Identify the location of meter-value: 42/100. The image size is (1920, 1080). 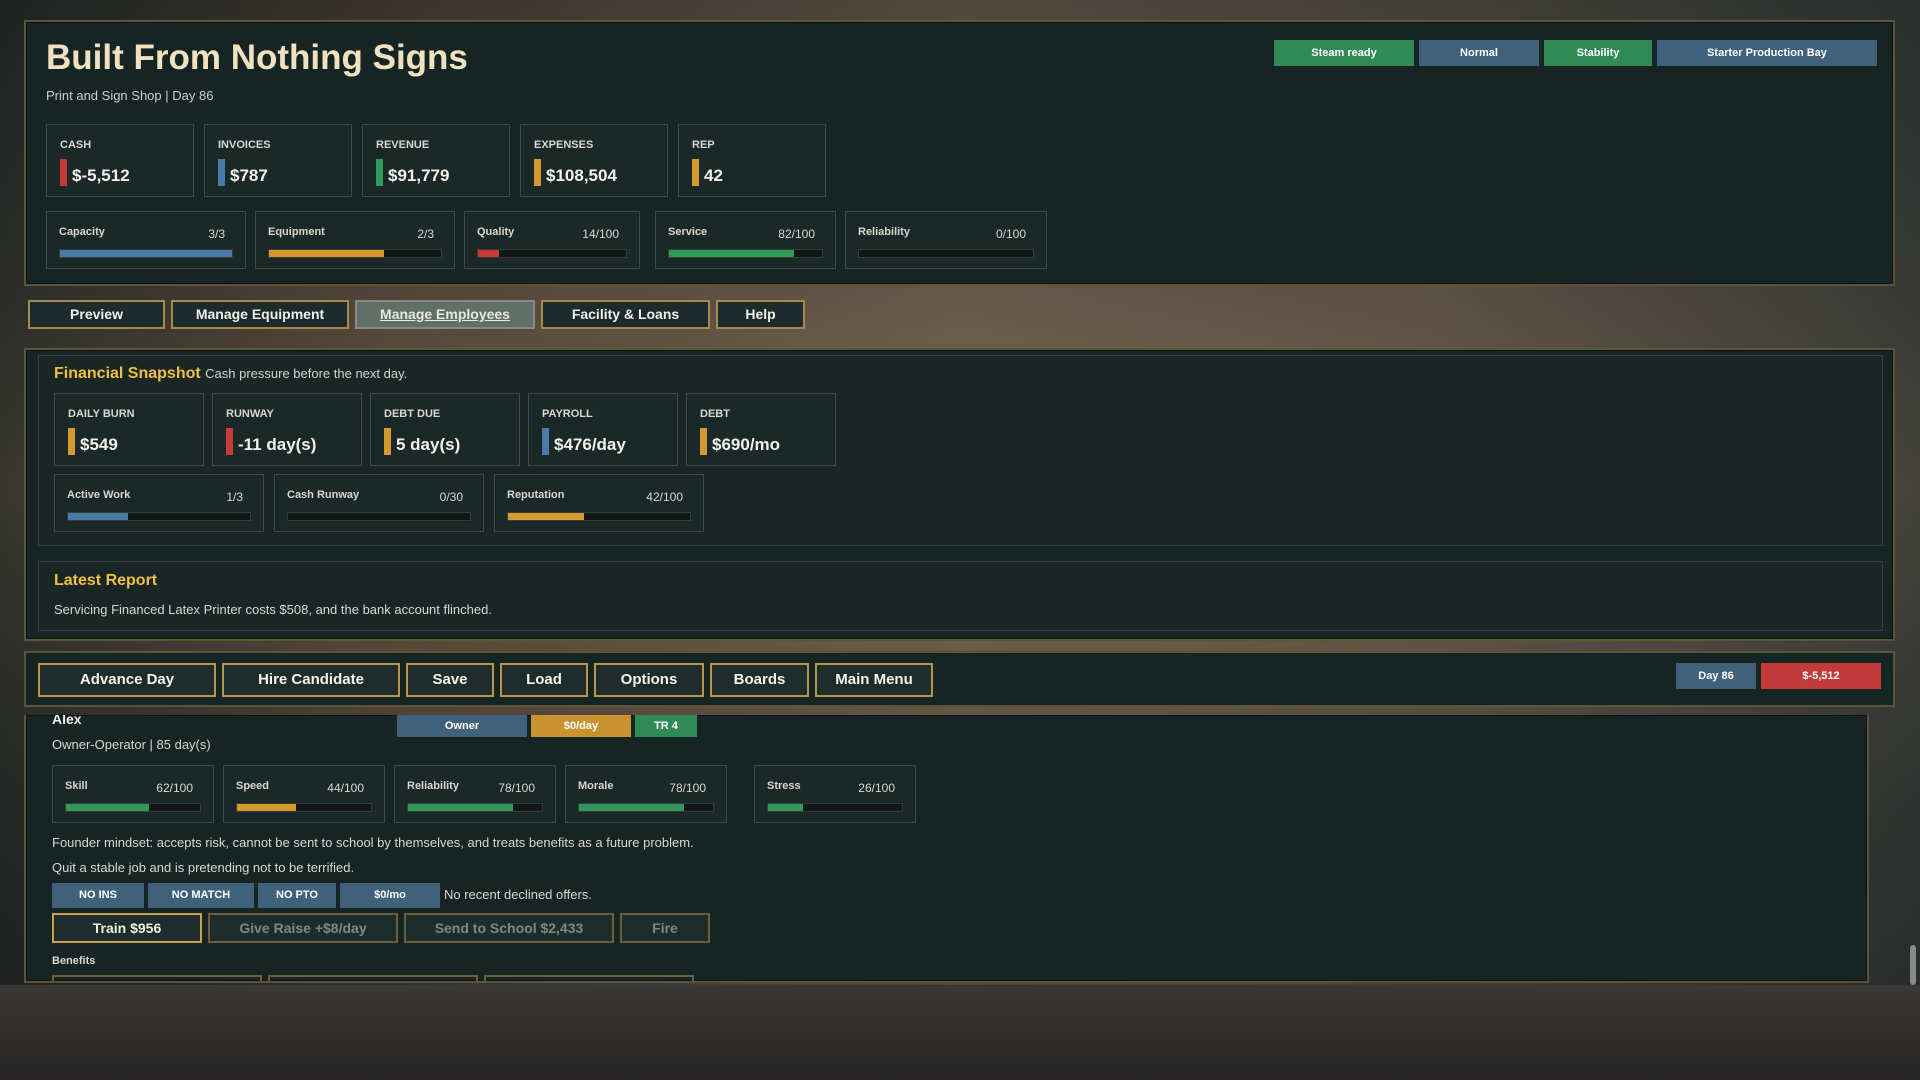
(664, 497).